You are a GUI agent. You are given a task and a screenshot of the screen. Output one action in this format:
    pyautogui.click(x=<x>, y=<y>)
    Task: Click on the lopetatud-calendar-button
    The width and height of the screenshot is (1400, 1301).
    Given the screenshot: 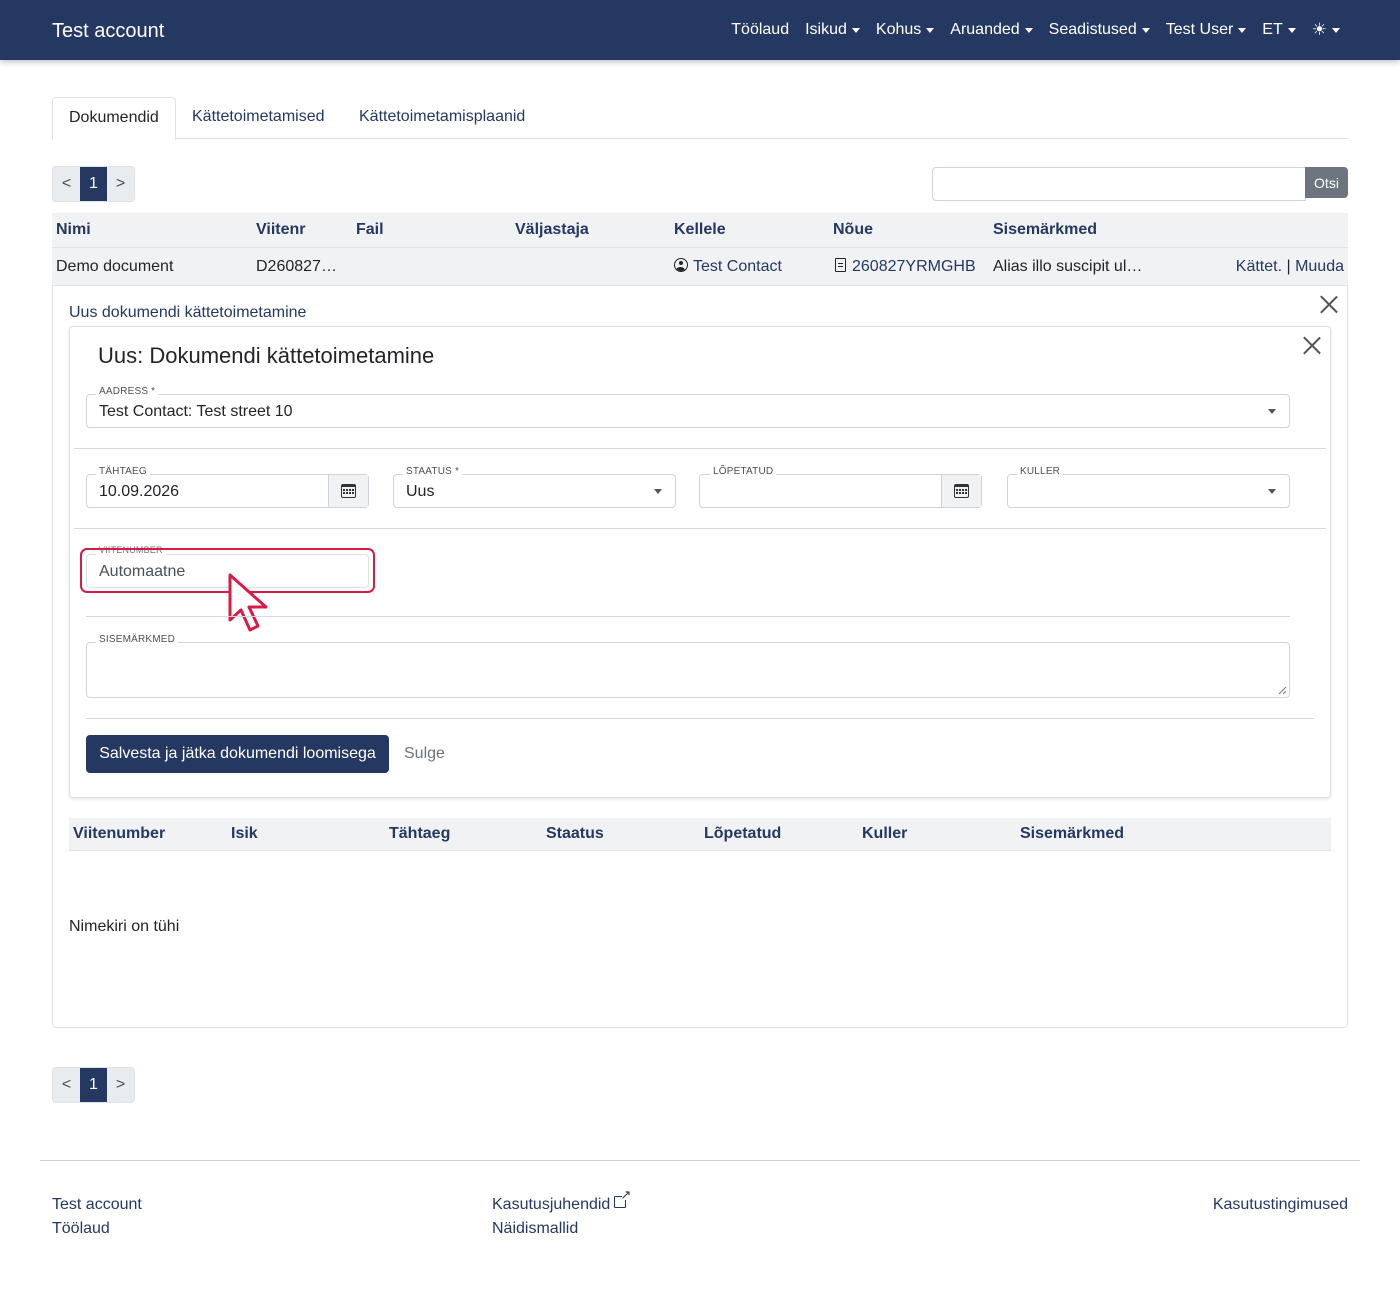 What is the action you would take?
    pyautogui.click(x=961, y=491)
    